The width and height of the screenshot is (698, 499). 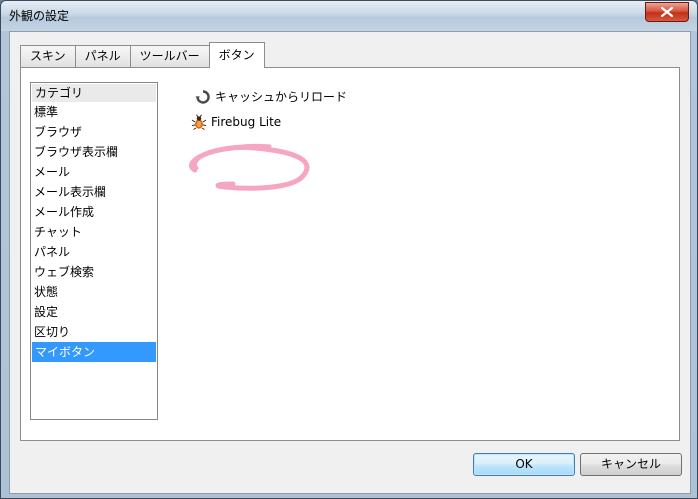 I want to click on title-bar: 外観の設定, so click(x=349, y=16).